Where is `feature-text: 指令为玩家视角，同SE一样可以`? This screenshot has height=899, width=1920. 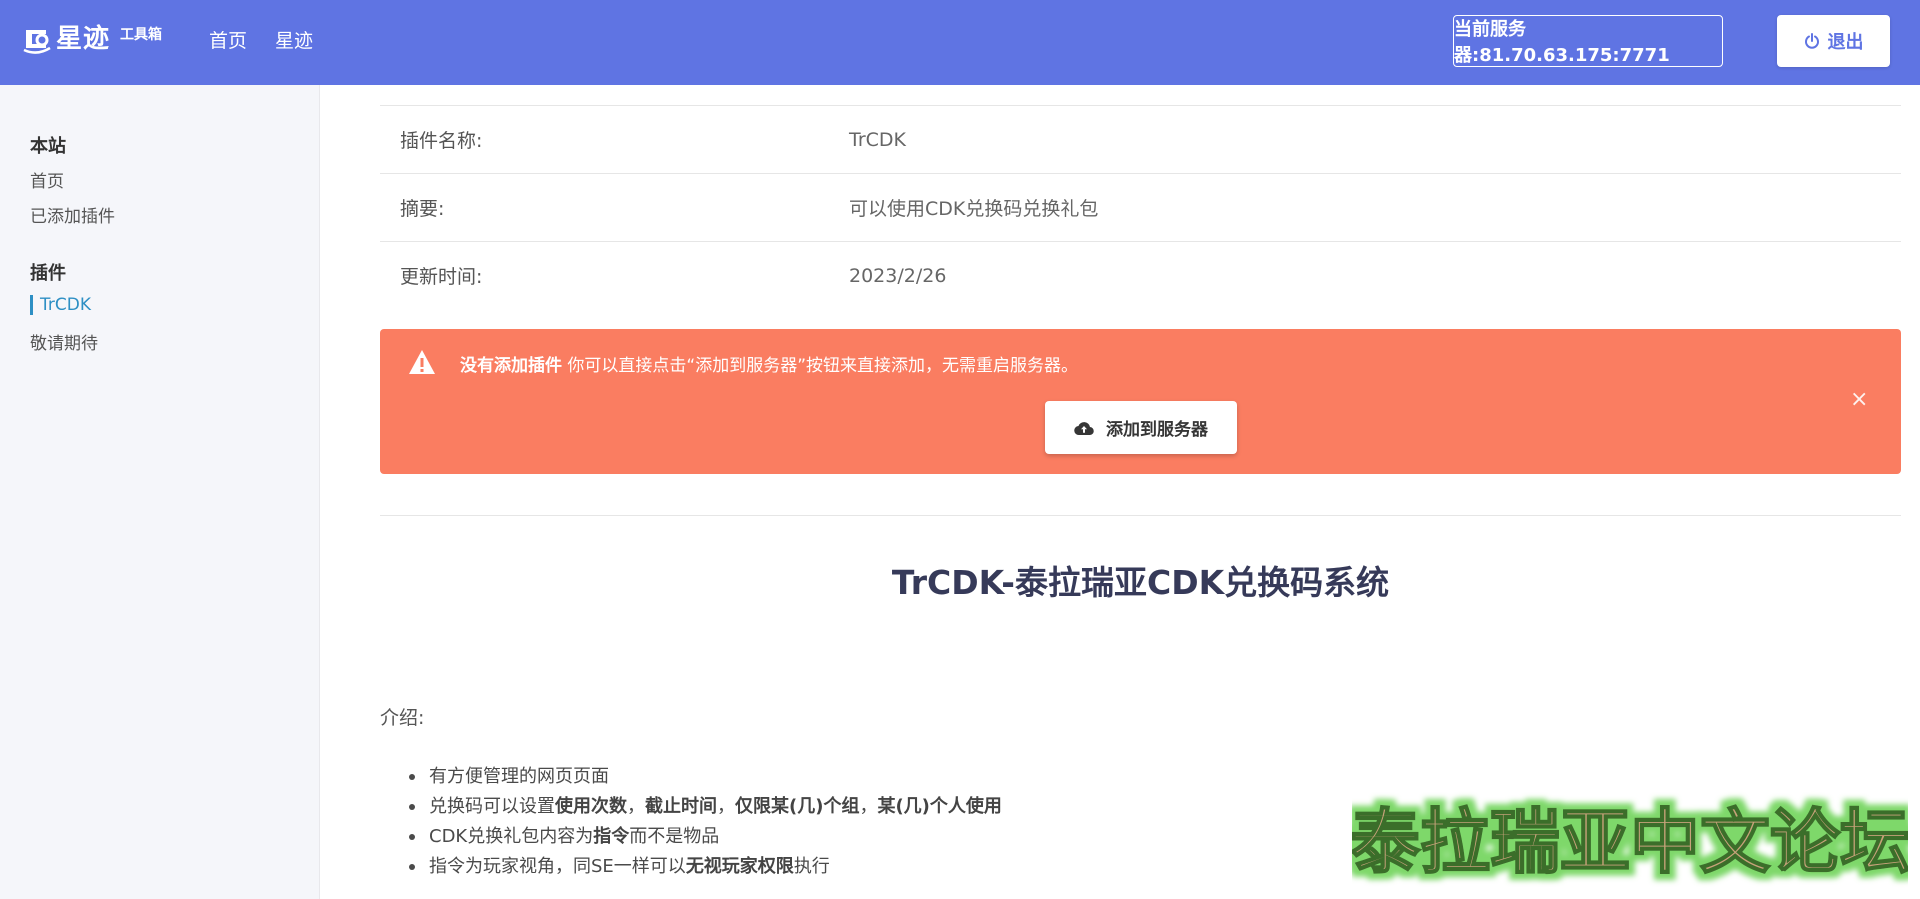
feature-text: 指令为玩家视角，同SE一样可以 is located at coordinates (557, 866).